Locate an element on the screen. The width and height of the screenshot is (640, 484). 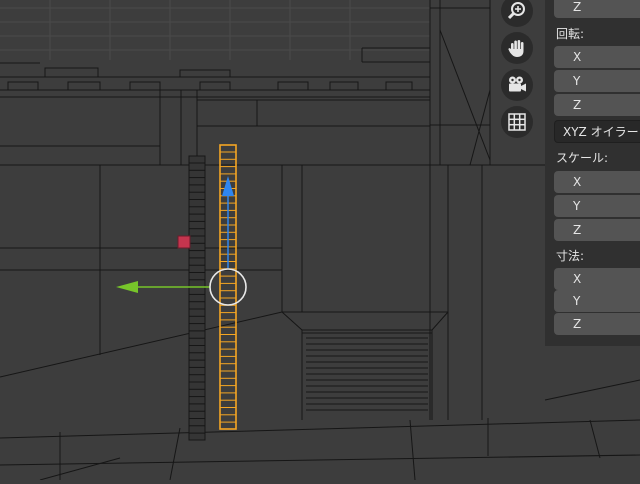
dimensions-z-axis-label: Z is located at coordinates (577, 324).